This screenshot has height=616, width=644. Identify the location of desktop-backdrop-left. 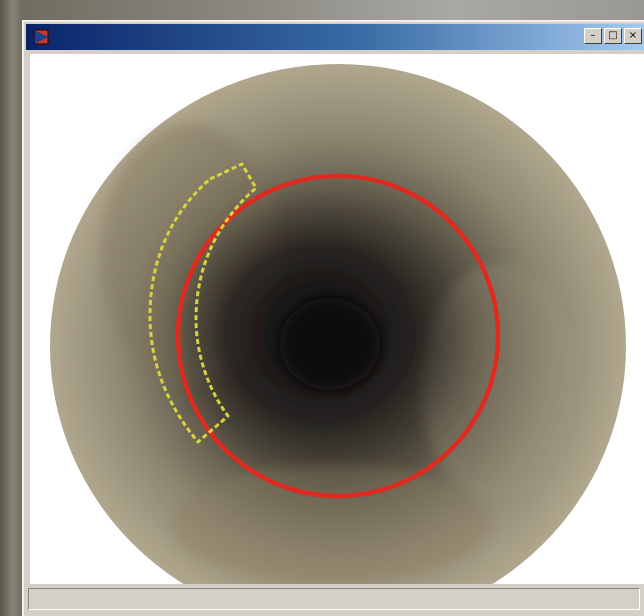
(11, 308).